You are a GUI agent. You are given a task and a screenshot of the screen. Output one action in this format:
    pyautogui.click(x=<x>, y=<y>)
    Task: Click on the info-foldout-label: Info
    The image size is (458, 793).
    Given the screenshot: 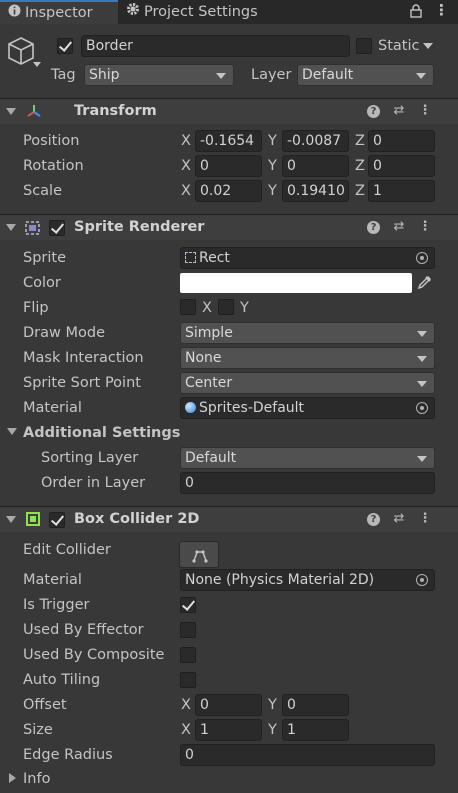 What is the action you would take?
    pyautogui.click(x=36, y=779)
    